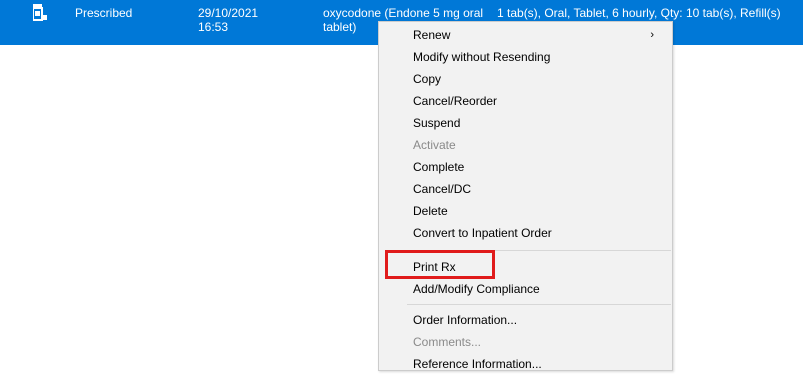 Image resolution: width=803 pixels, height=375 pixels. What do you see at coordinates (437, 123) in the screenshot?
I see `menu-item-label: Suspend` at bounding box center [437, 123].